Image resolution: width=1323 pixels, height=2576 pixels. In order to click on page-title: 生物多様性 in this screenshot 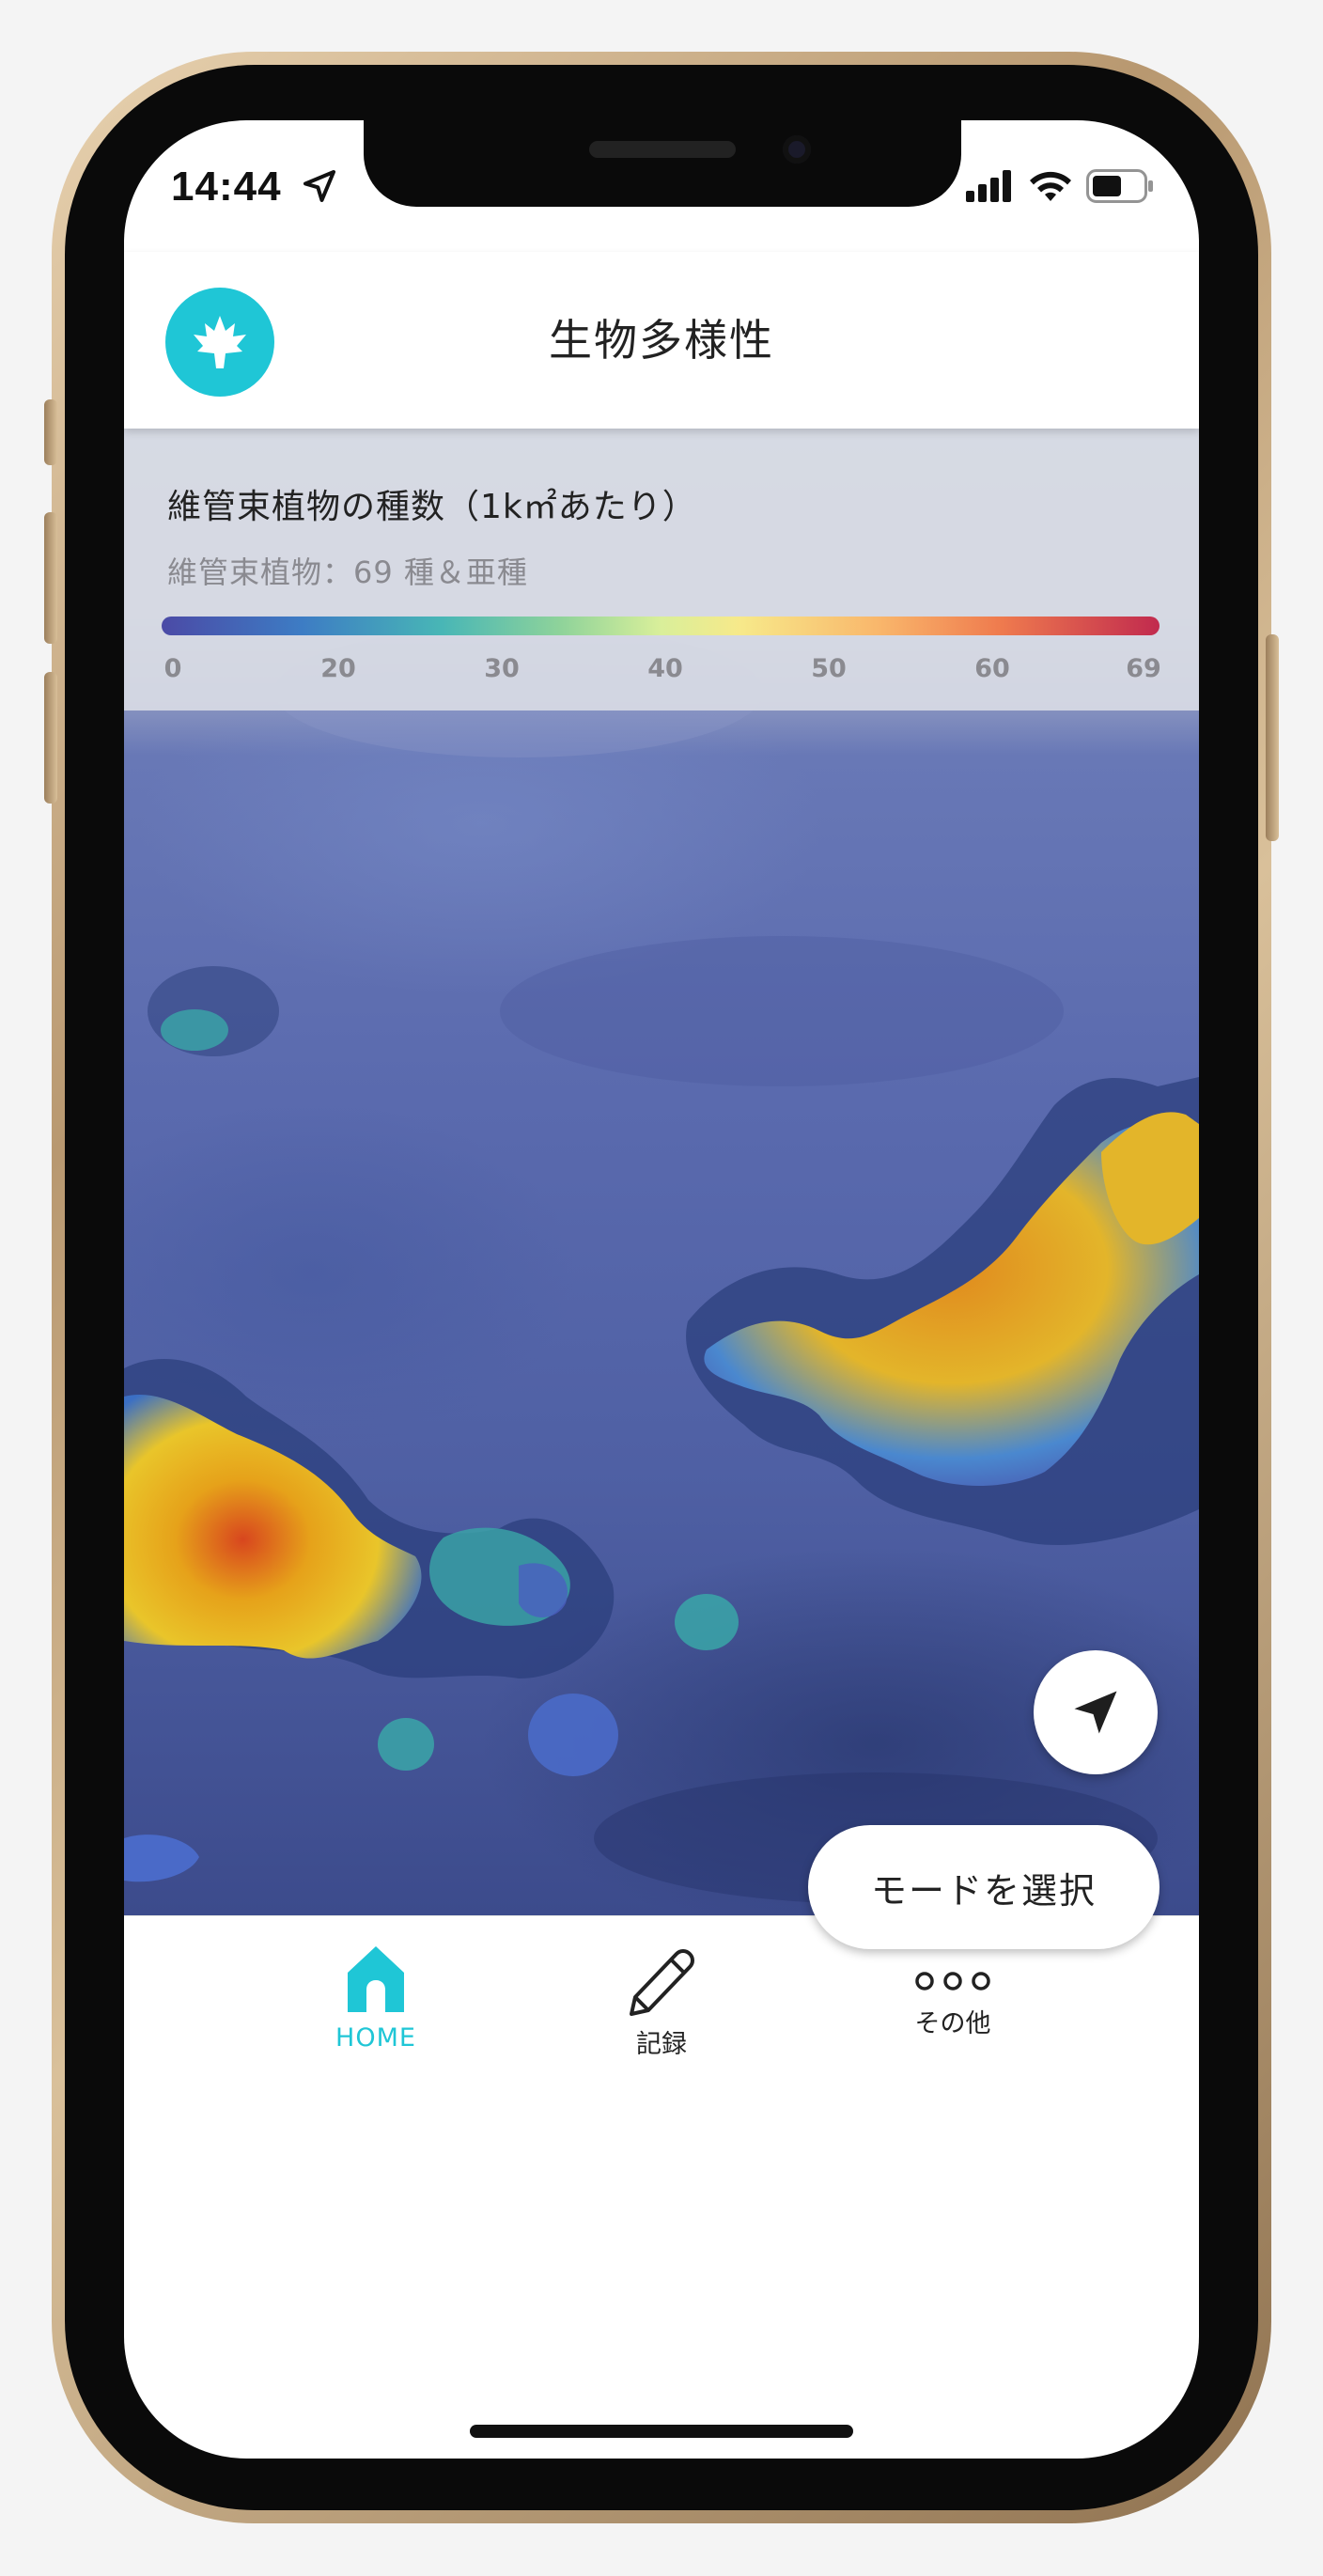, I will do `click(661, 340)`.